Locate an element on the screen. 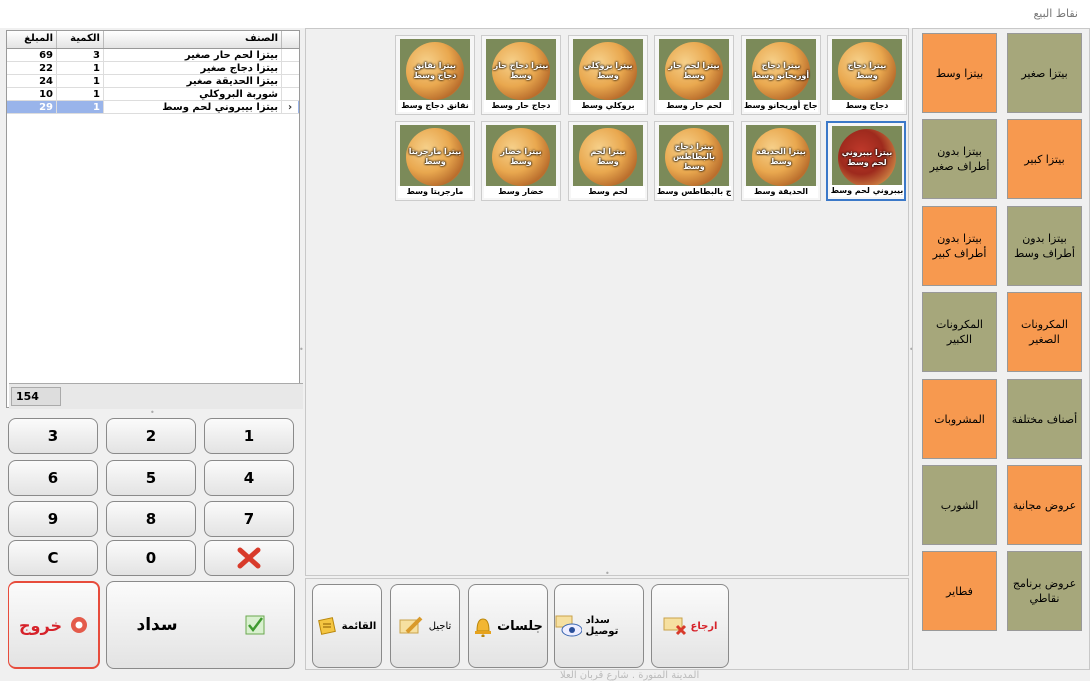 The image size is (1090, 681). key-0: 0 is located at coordinates (151, 558).